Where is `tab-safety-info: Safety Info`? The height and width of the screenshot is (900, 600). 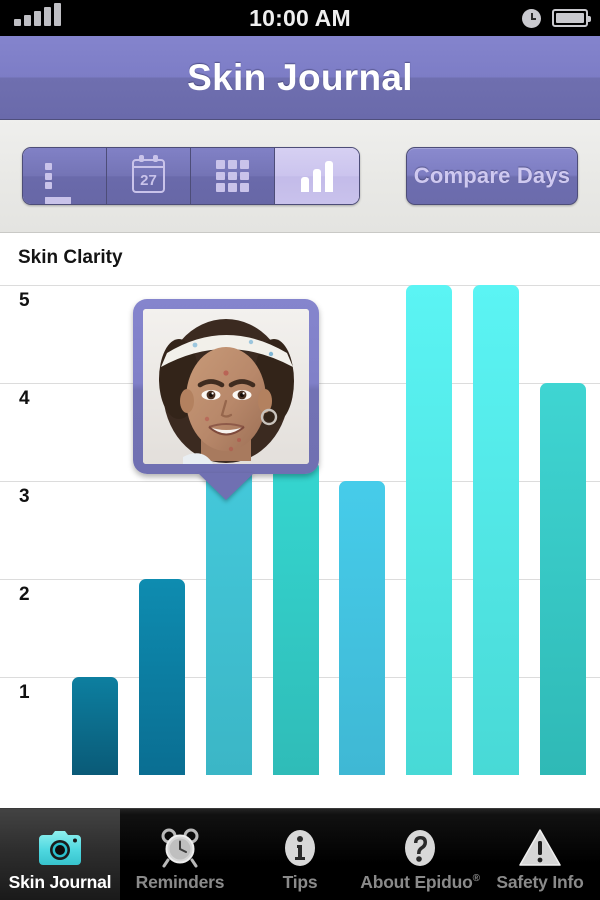
tab-safety-info: Safety Info is located at coordinates (540, 854).